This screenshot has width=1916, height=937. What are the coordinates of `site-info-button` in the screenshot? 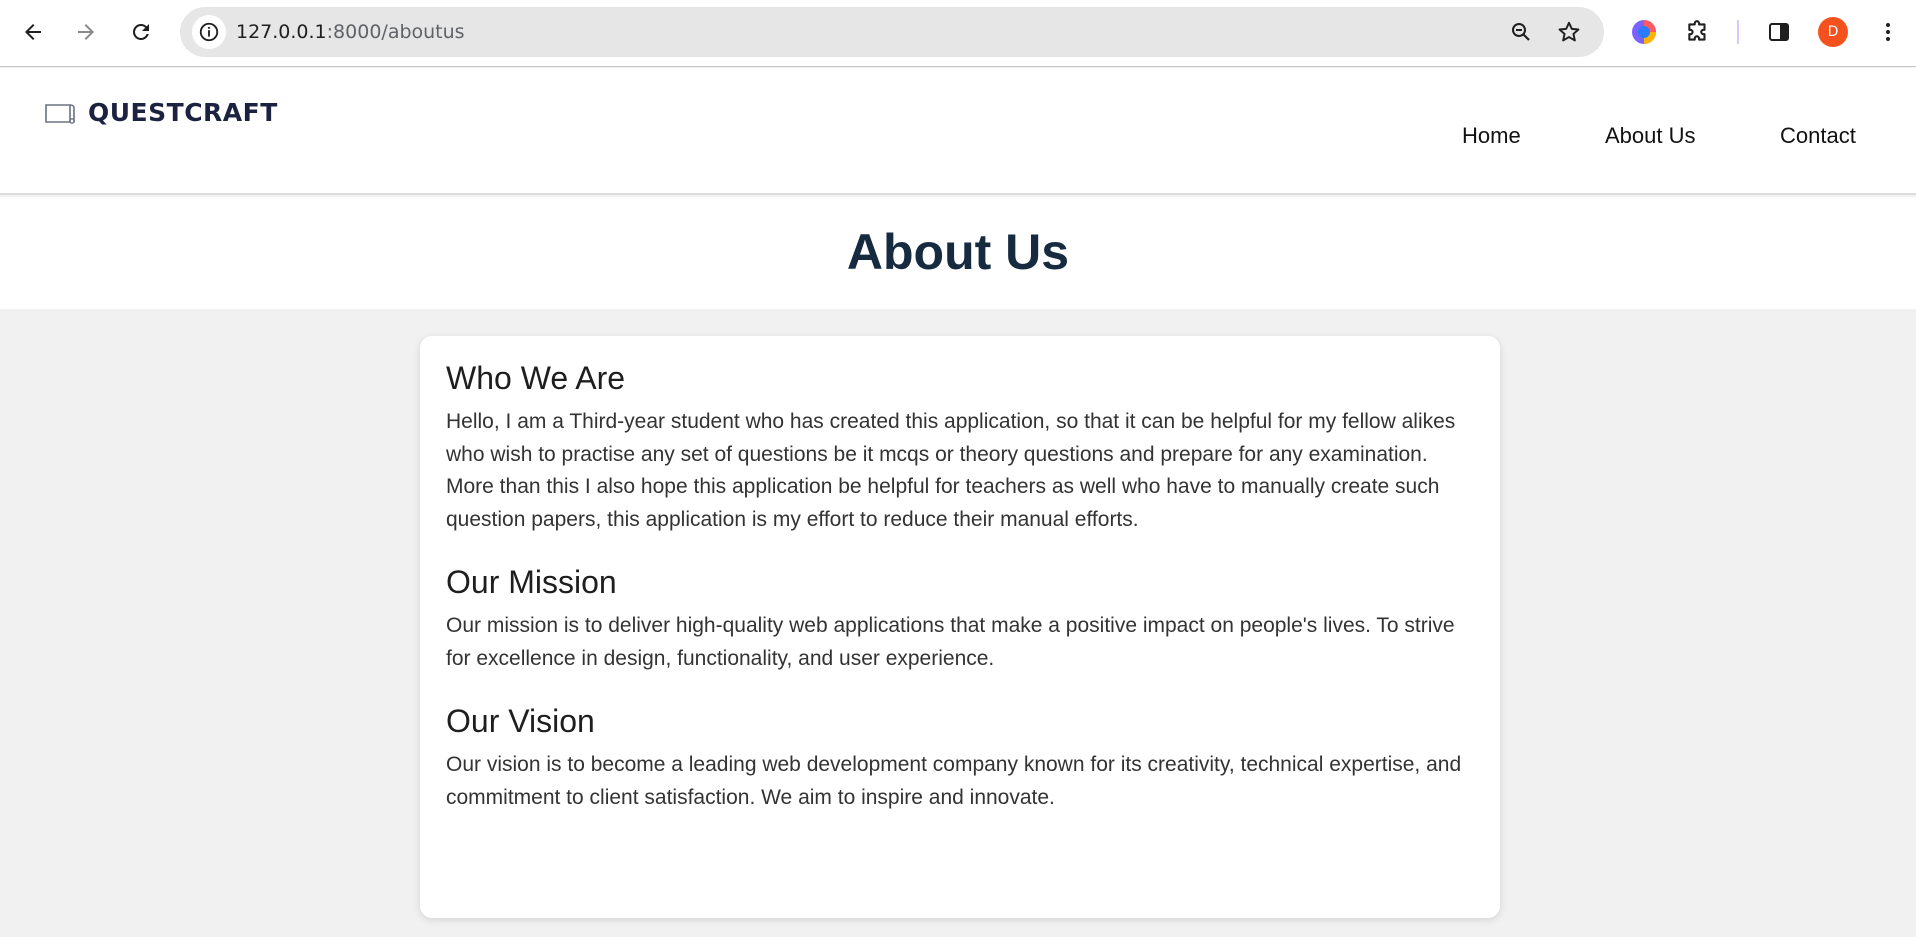 It's located at (209, 32).